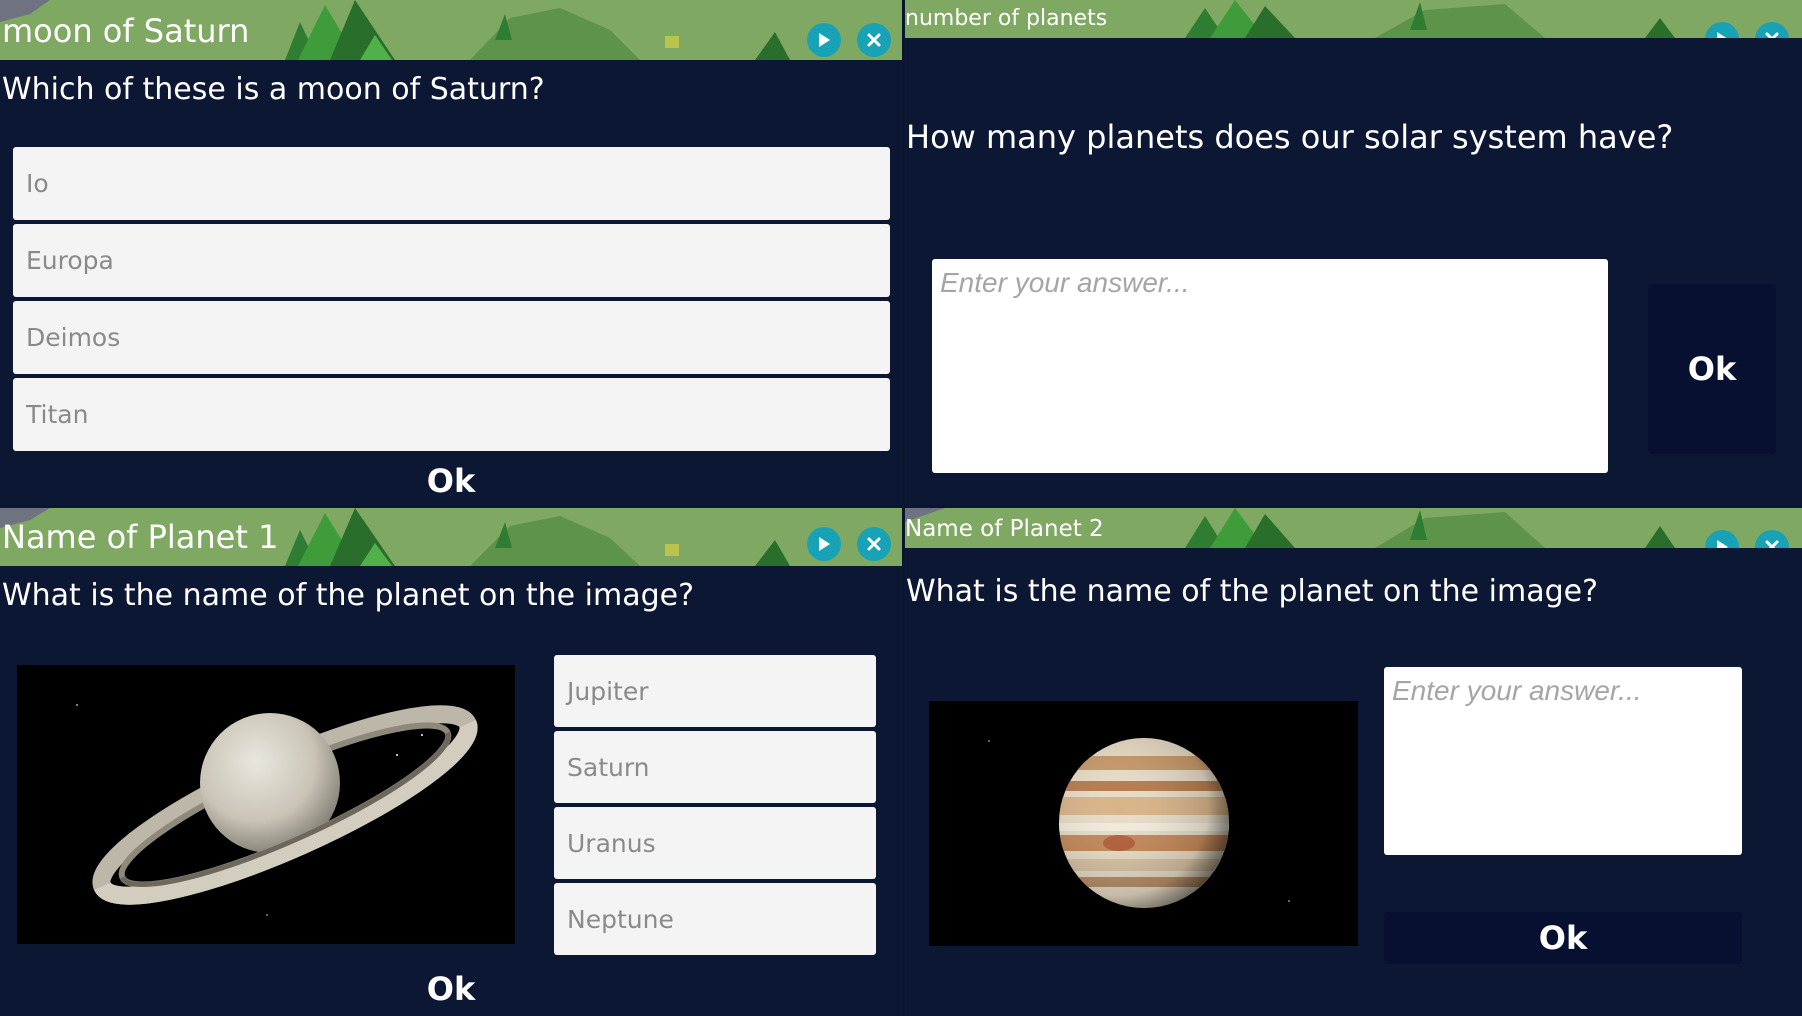 The image size is (1802, 1016). What do you see at coordinates (715, 843) in the screenshot?
I see `answer-option-uranus: Uranus` at bounding box center [715, 843].